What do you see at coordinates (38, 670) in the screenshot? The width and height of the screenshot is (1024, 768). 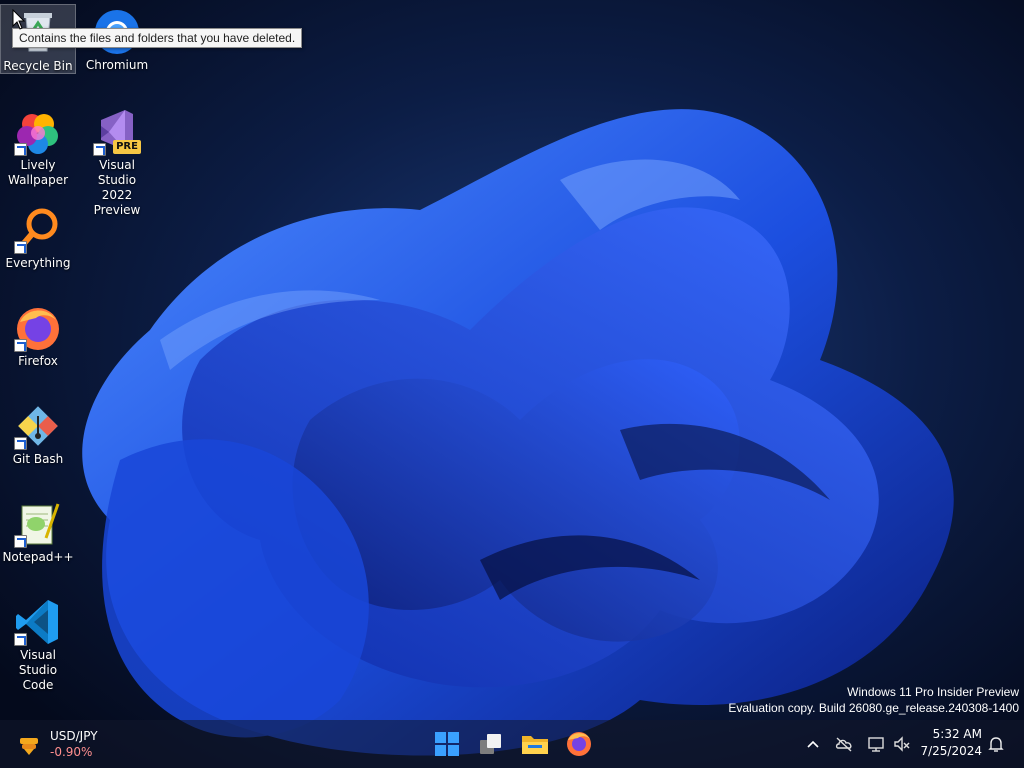 I see `desktop-icon-label: Visual Studio Code` at bounding box center [38, 670].